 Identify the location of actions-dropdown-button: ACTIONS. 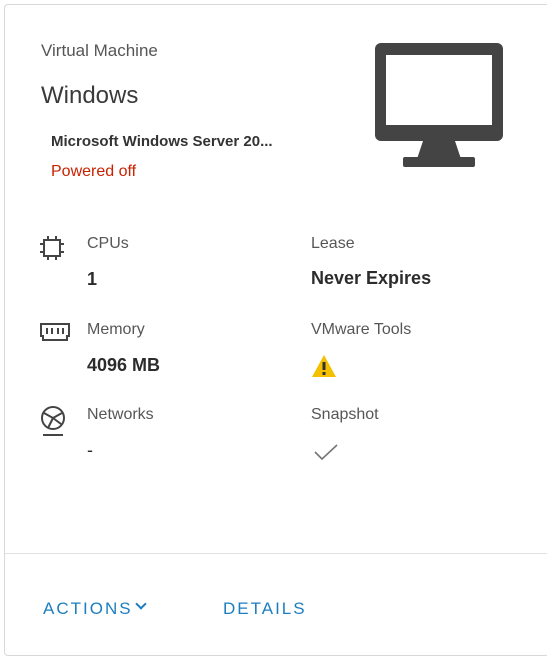
(95, 608).